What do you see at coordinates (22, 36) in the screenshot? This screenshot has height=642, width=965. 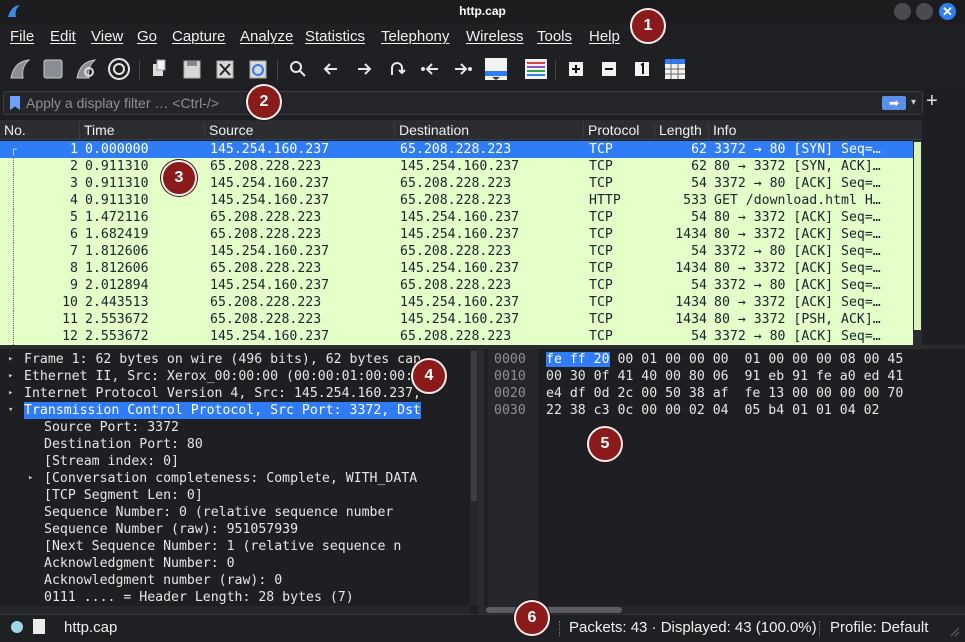 I see `menu-file: File` at bounding box center [22, 36].